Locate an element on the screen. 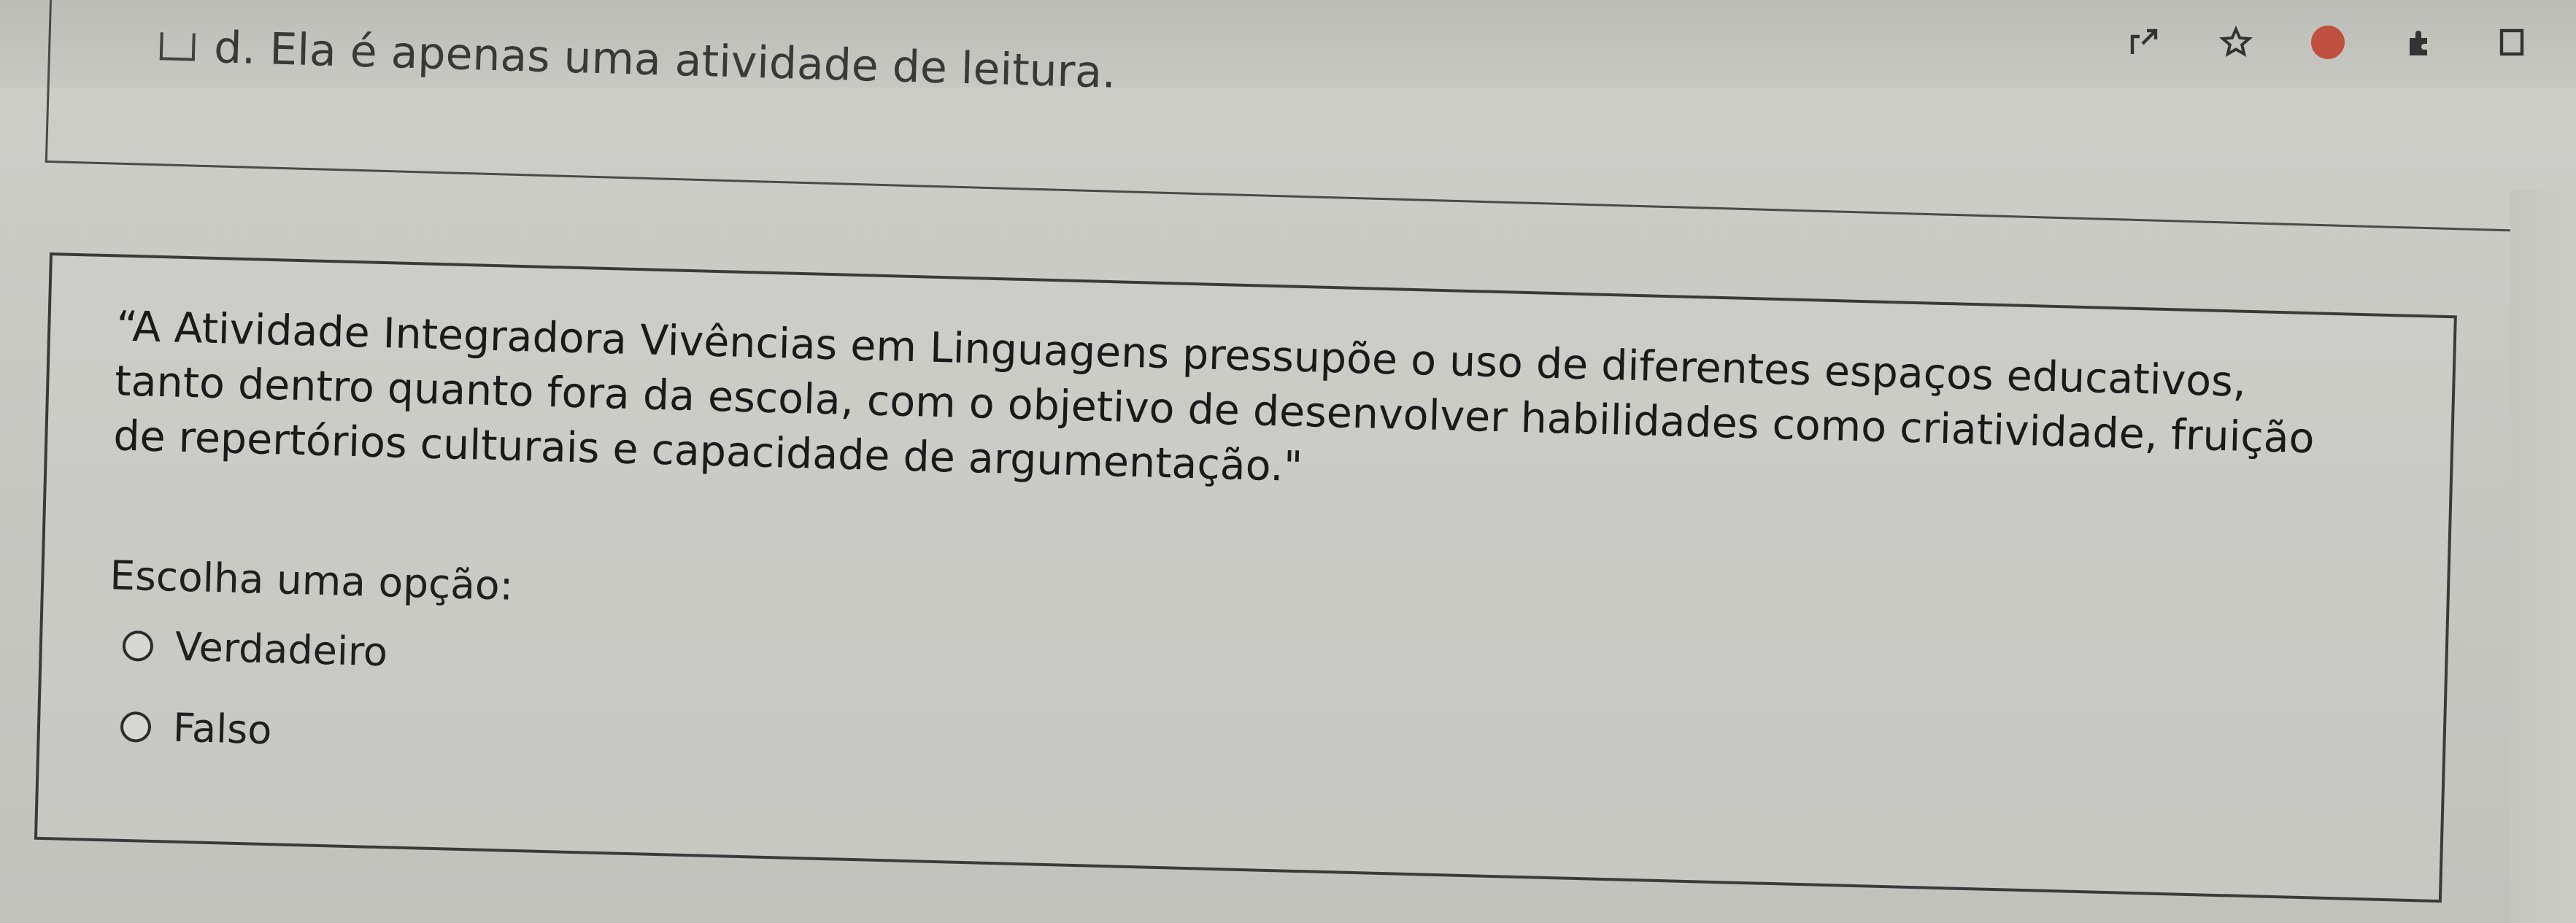  option-verdadeiro: Verdadeiro is located at coordinates (255, 648).